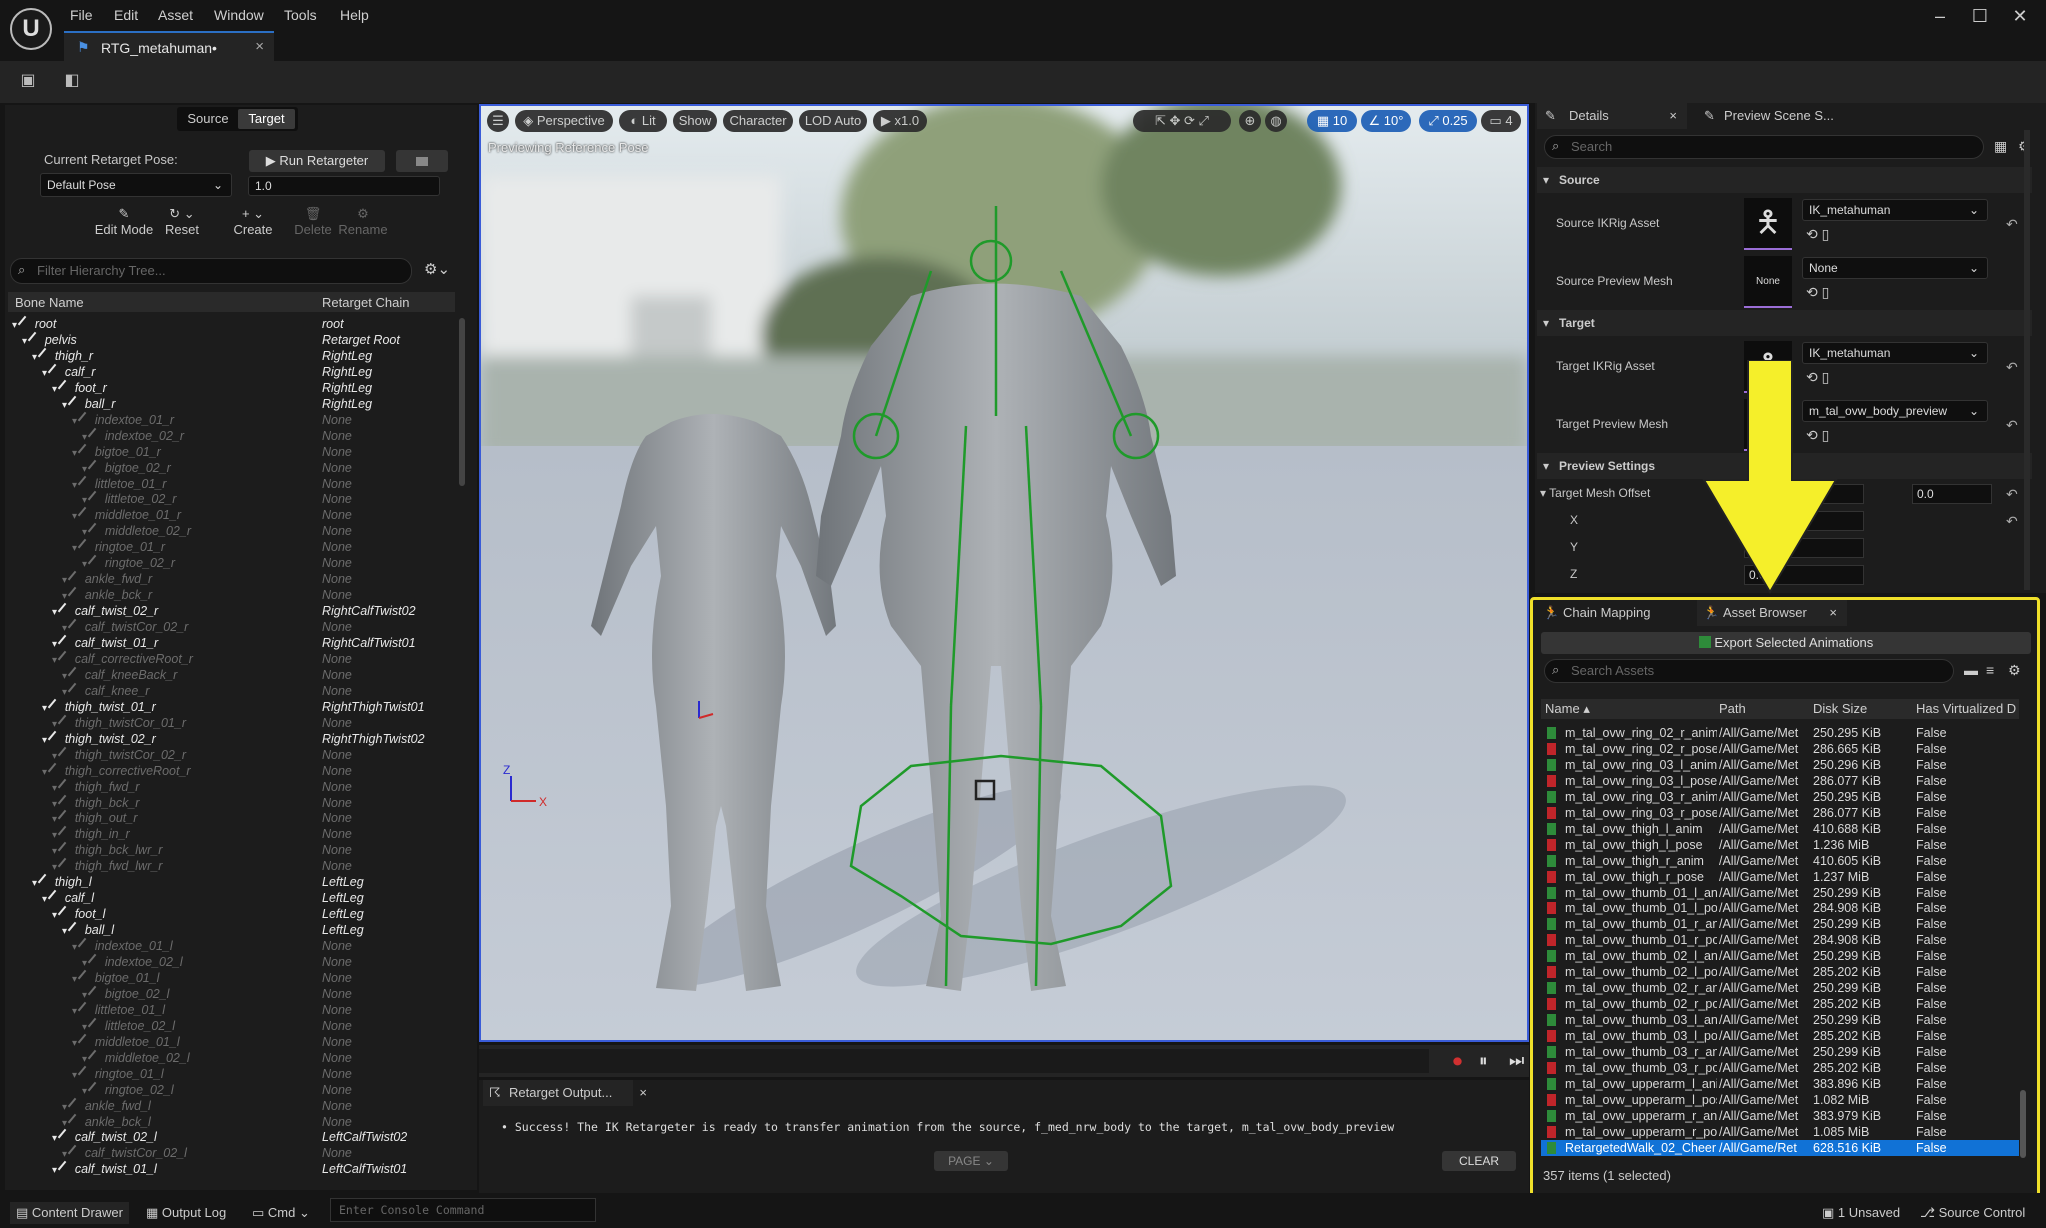 This screenshot has width=2046, height=1228. What do you see at coordinates (1972, 1213) in the screenshot?
I see `source-control-button: ⎇ Source Control` at bounding box center [1972, 1213].